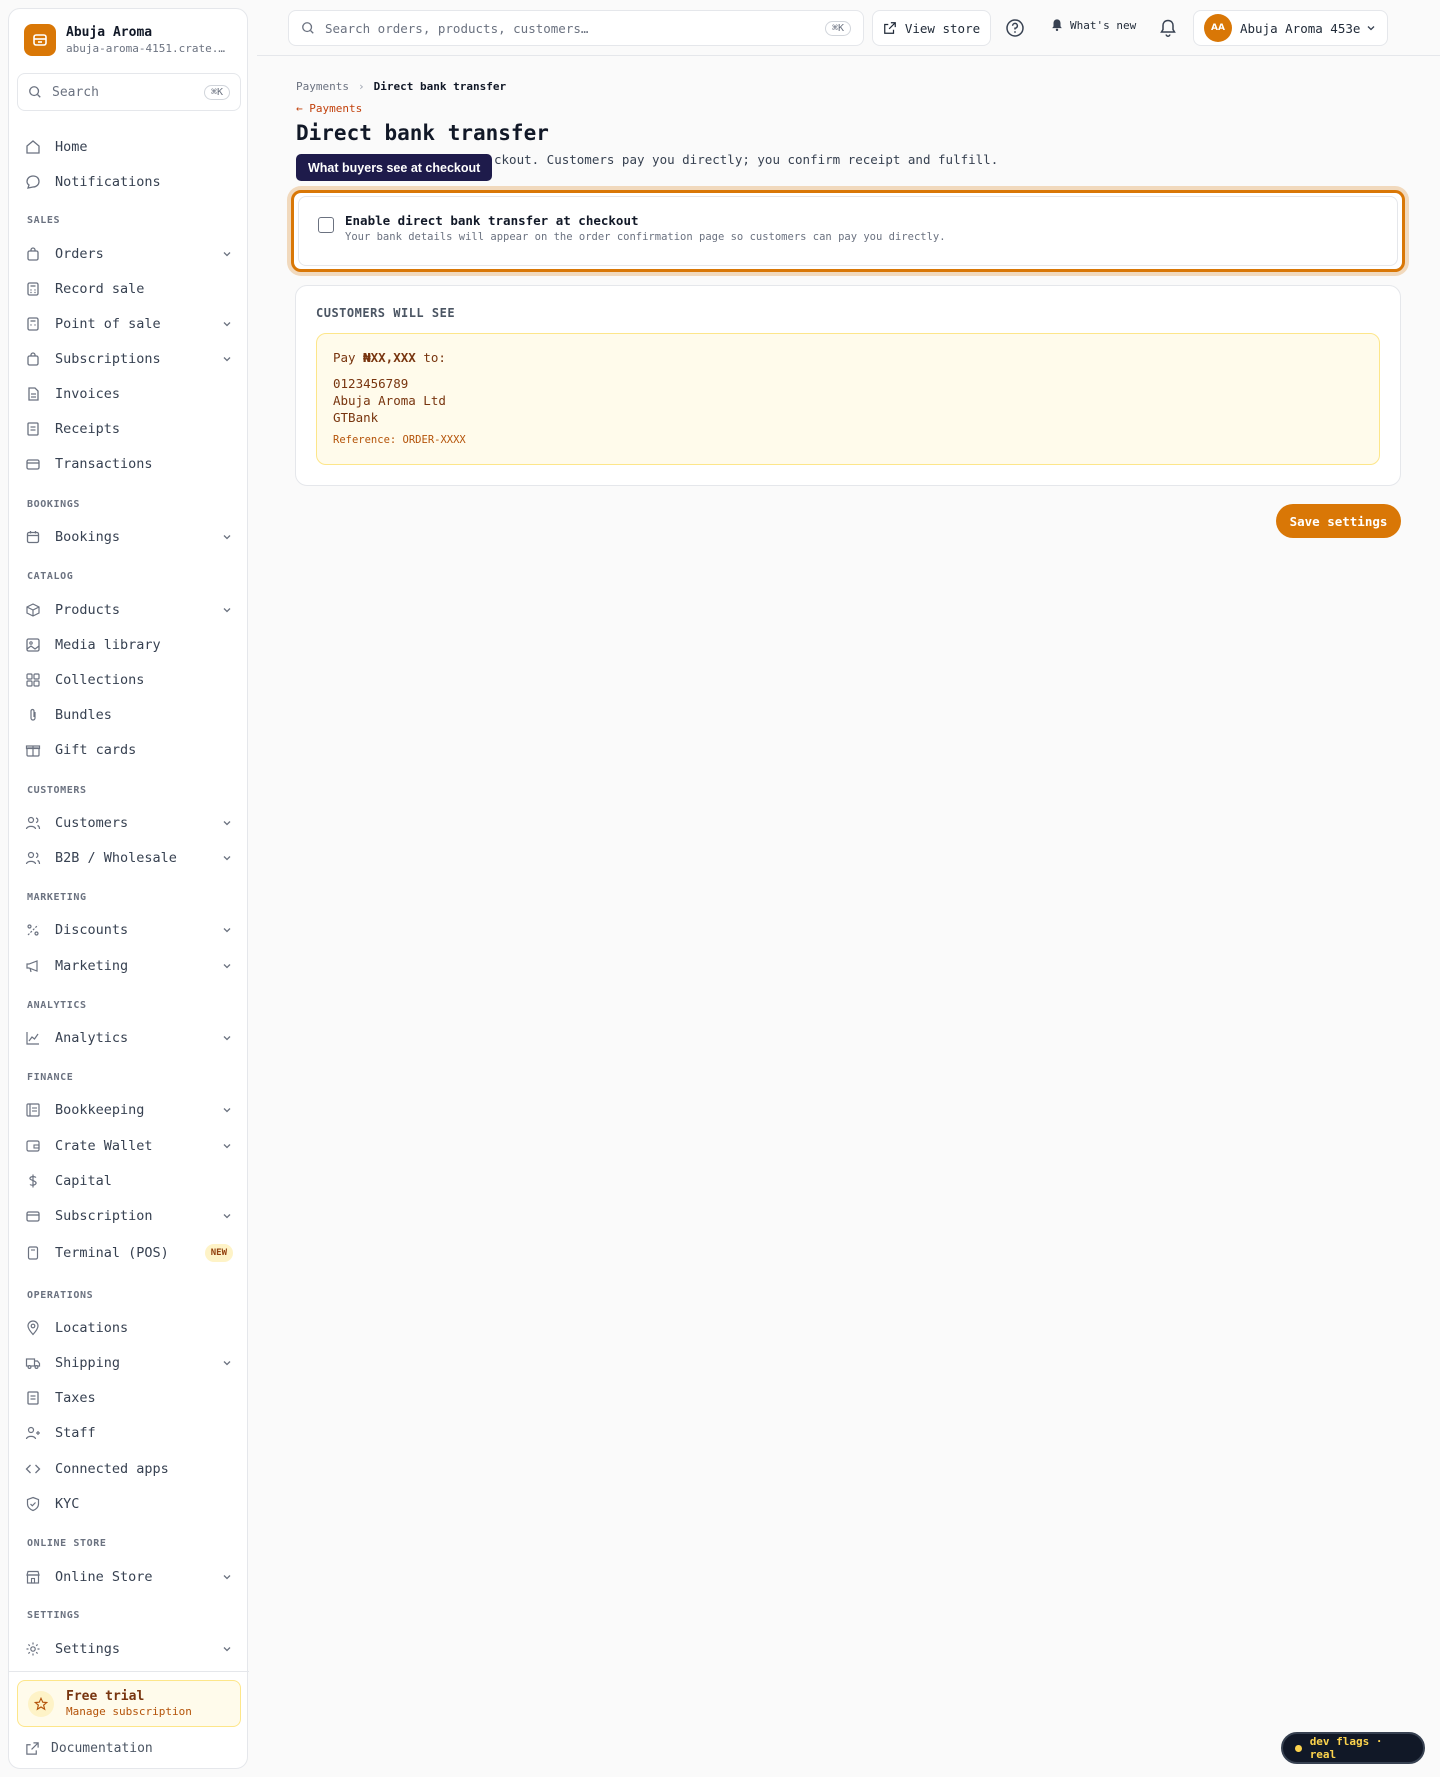 The height and width of the screenshot is (1777, 1440). Describe the element at coordinates (50, 576) in the screenshot. I see `section-catalog: CATALOG` at that location.